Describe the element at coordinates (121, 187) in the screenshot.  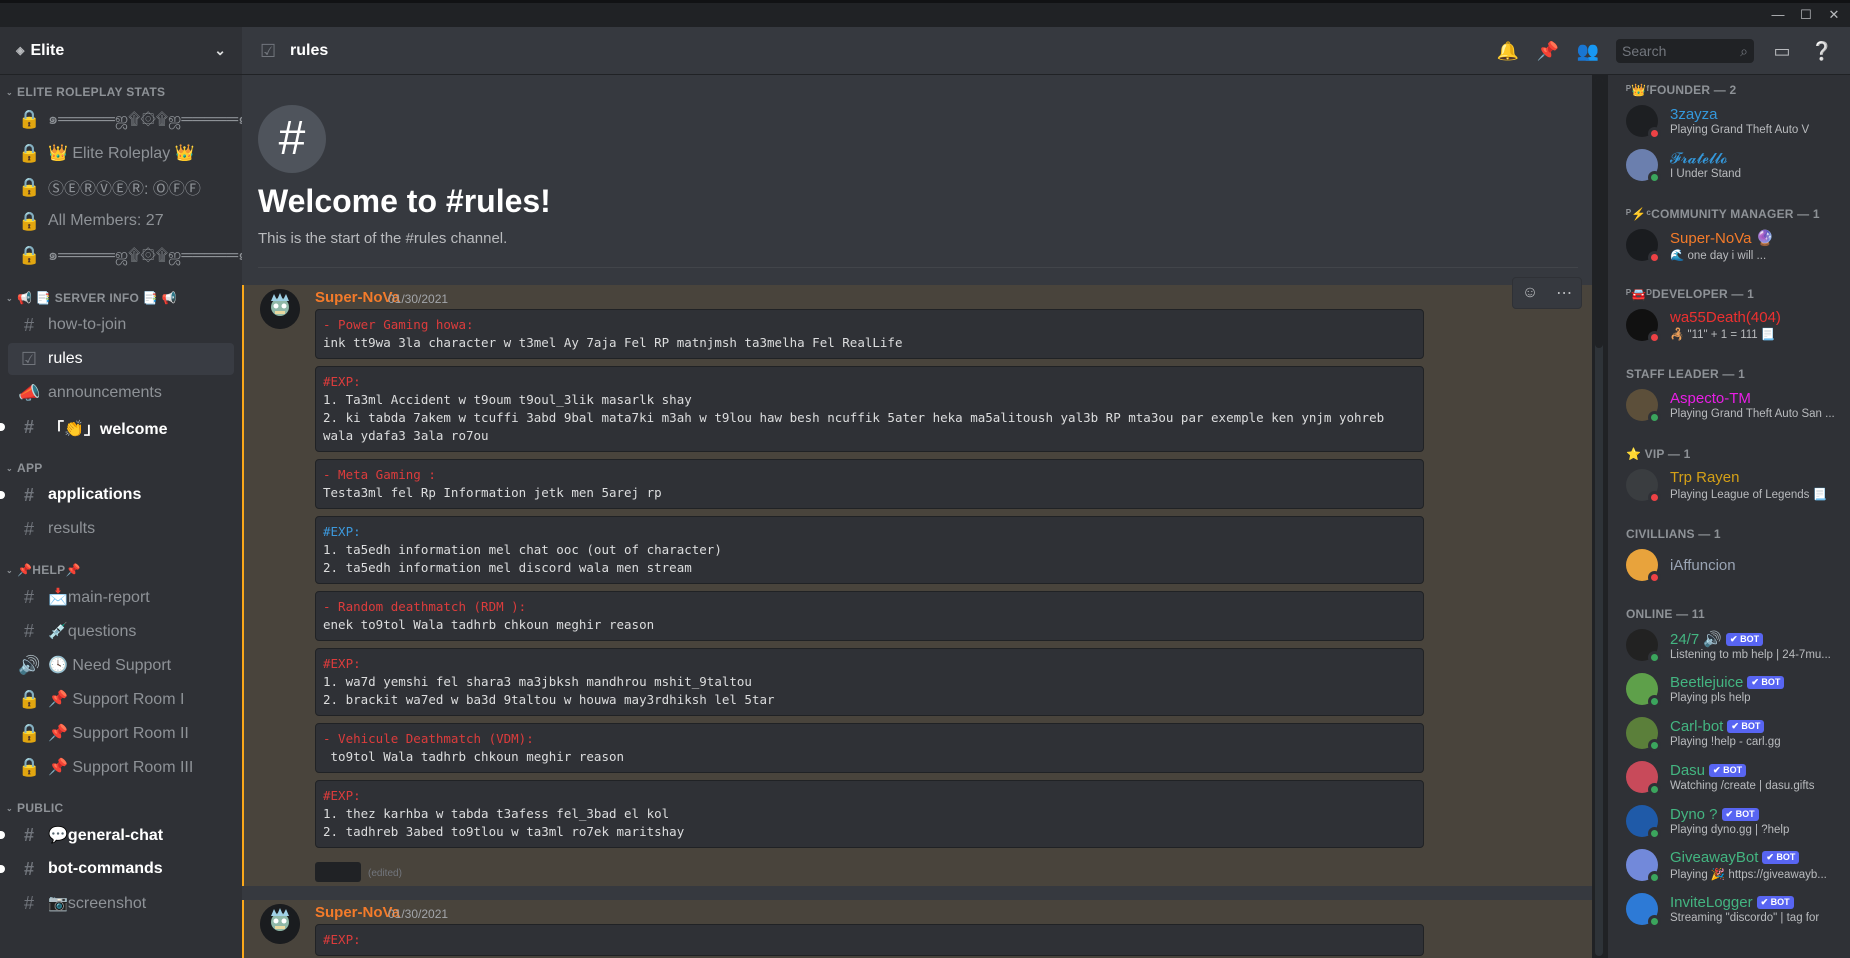
I see `channel-server-status: 🔒 ⓈⒺⓇⓋⒺⓇ: ⓄⒻⒻ` at that location.